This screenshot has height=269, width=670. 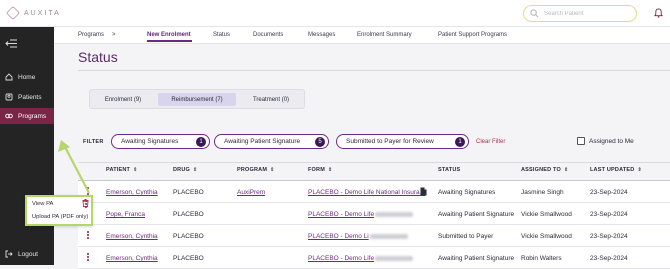 I want to click on assigned-to-me-checkbox: Assigned to Me, so click(x=605, y=141).